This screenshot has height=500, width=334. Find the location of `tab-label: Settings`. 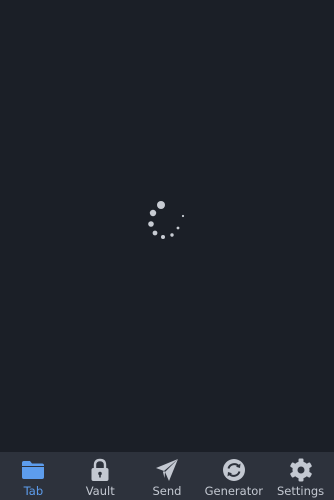

tab-label: Settings is located at coordinates (301, 491).